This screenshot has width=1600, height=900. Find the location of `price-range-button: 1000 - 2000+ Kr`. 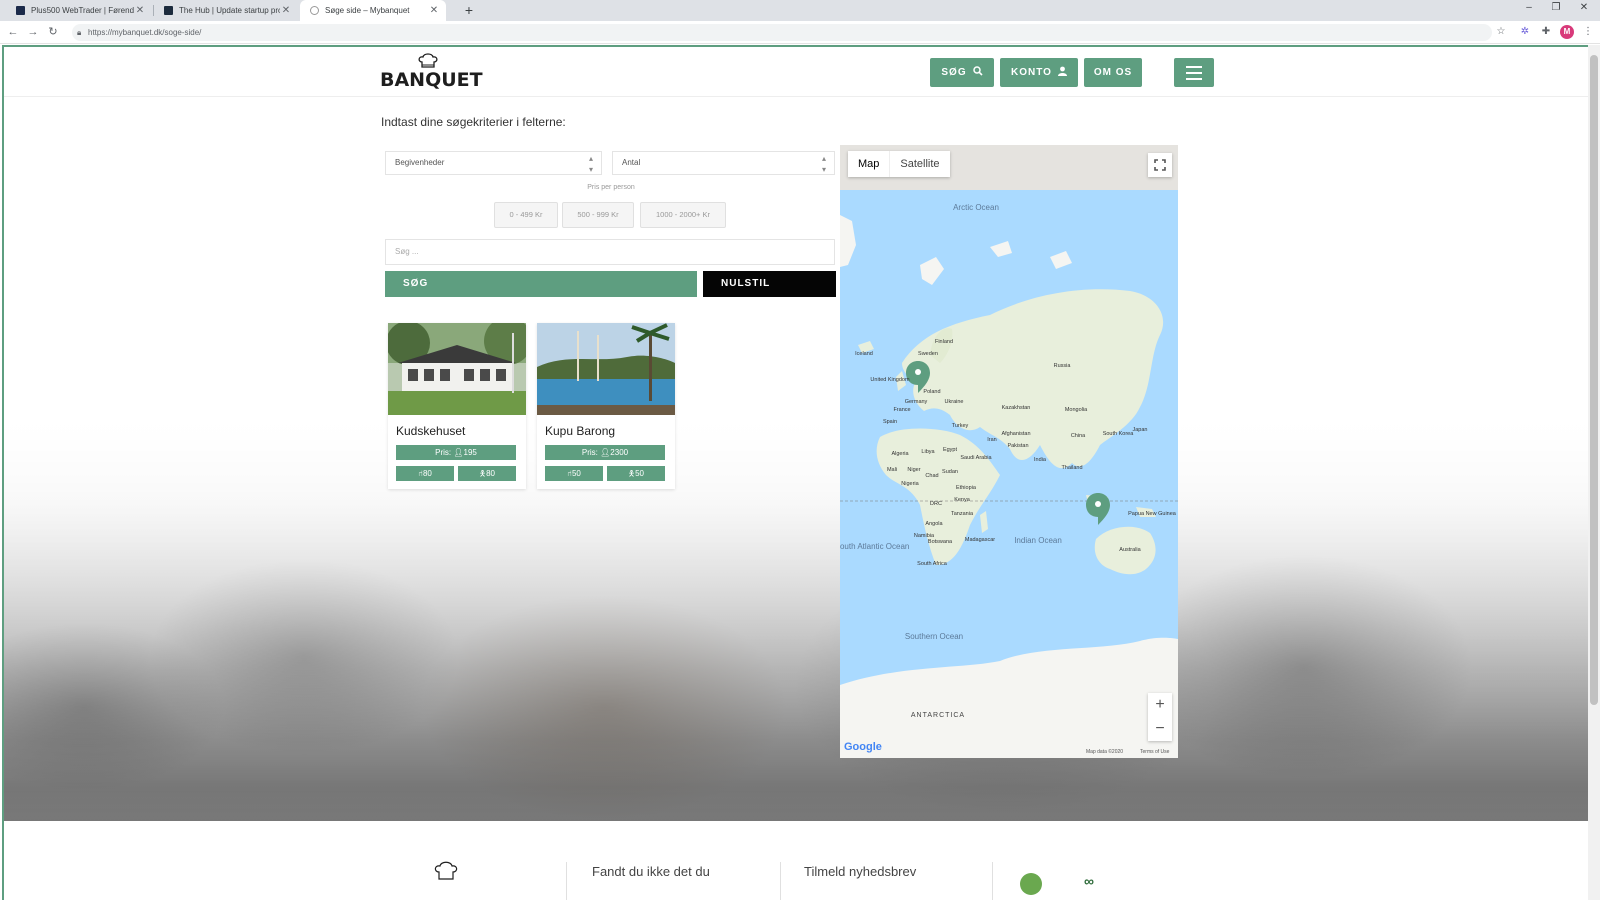

price-range-button: 1000 - 2000+ Kr is located at coordinates (683, 215).